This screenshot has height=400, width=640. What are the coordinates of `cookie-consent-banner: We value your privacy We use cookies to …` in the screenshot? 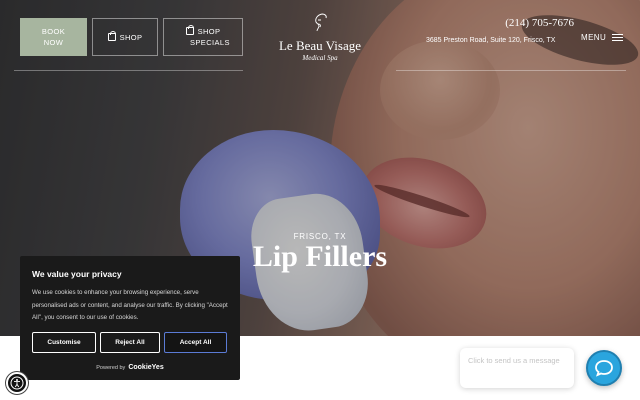 It's located at (130, 318).